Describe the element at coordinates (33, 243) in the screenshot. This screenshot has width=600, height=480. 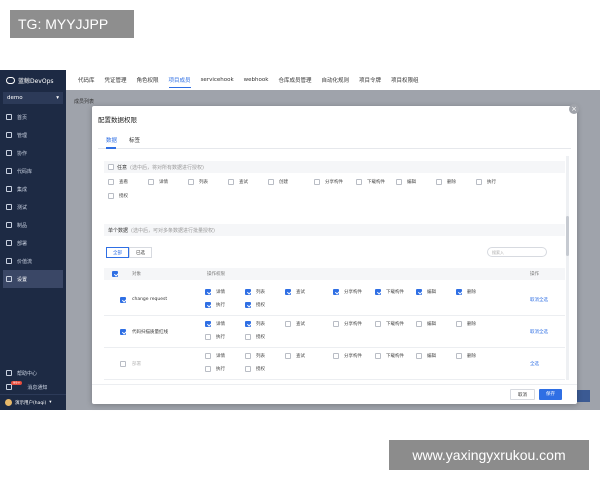
I see `sidebar-item-7: 部署` at that location.